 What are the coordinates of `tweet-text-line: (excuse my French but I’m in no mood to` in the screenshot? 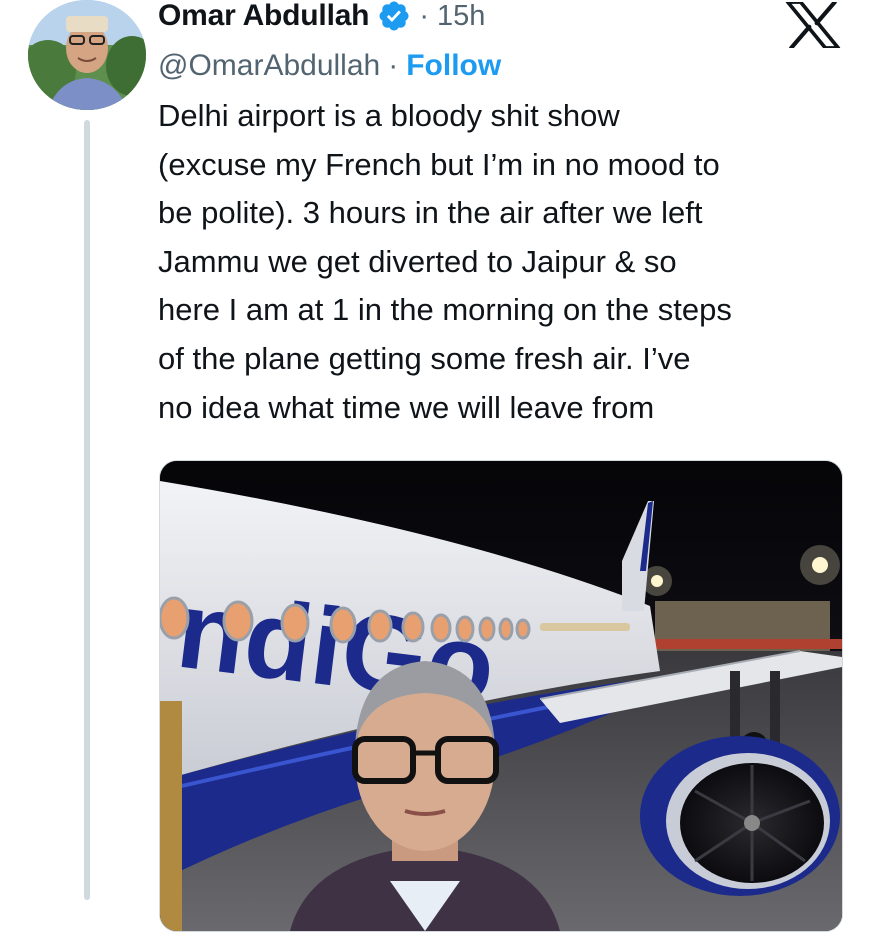 It's located at (439, 164).